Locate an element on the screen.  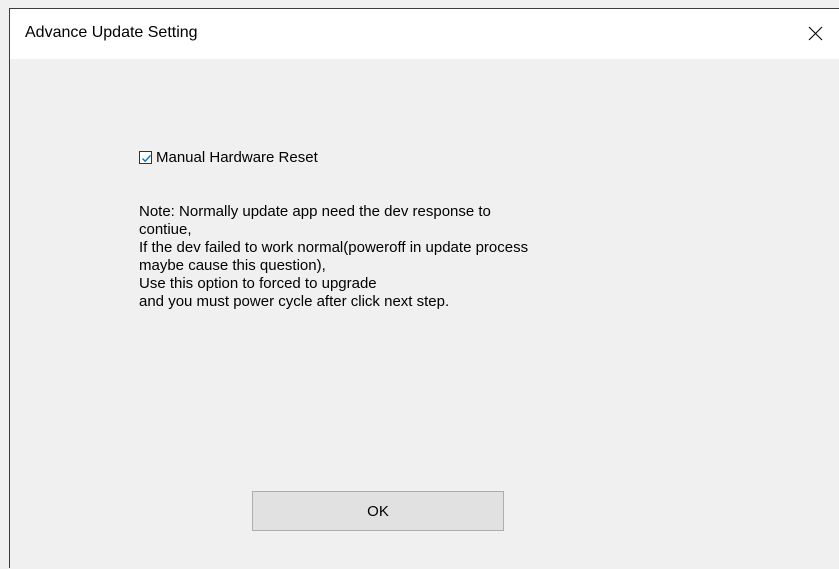
manual-hardware-reset-option: Manual Hardware Reset is located at coordinates (228, 157).